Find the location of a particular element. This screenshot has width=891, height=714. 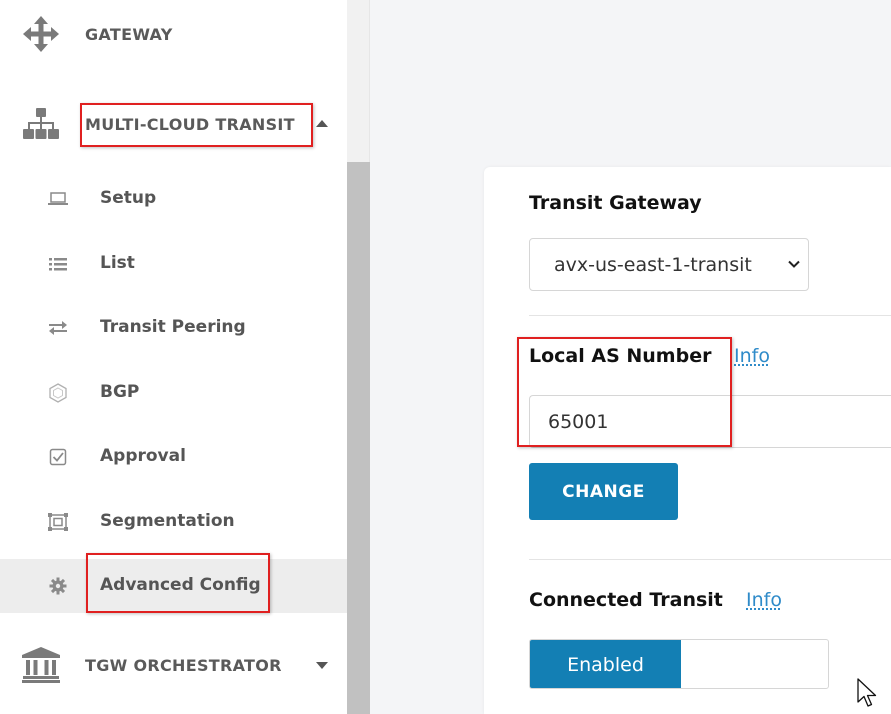

laptop-icon is located at coordinates (58, 199).